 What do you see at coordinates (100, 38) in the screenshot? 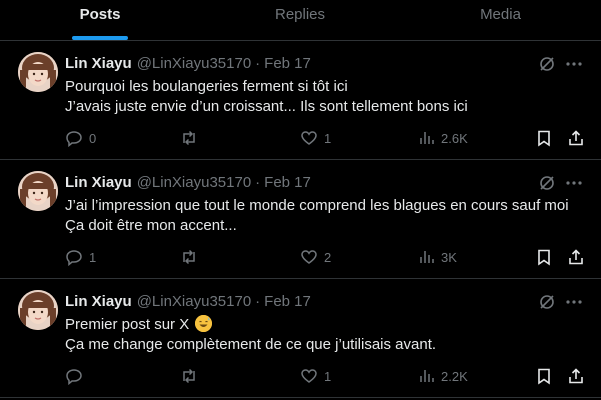
I see `active-tab-indicator` at bounding box center [100, 38].